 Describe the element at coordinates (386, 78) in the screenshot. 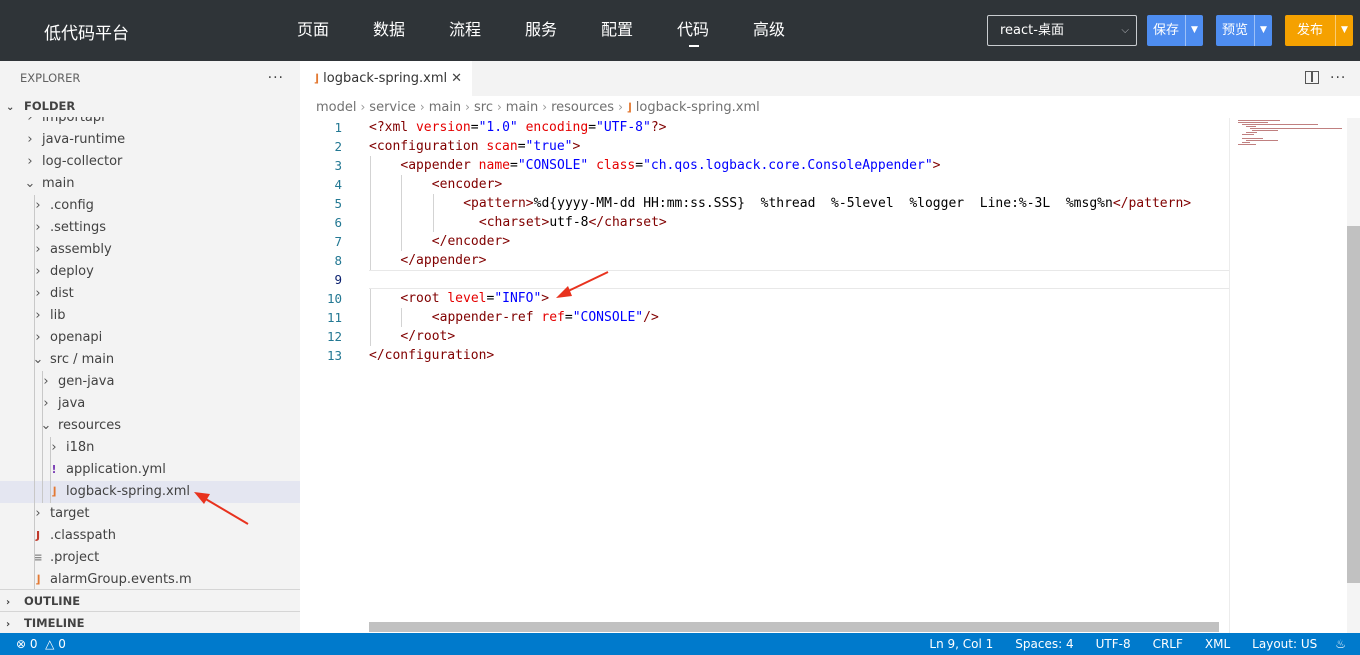

I see `editor-tab: ⌋ logback-spring.xml ✕` at that location.